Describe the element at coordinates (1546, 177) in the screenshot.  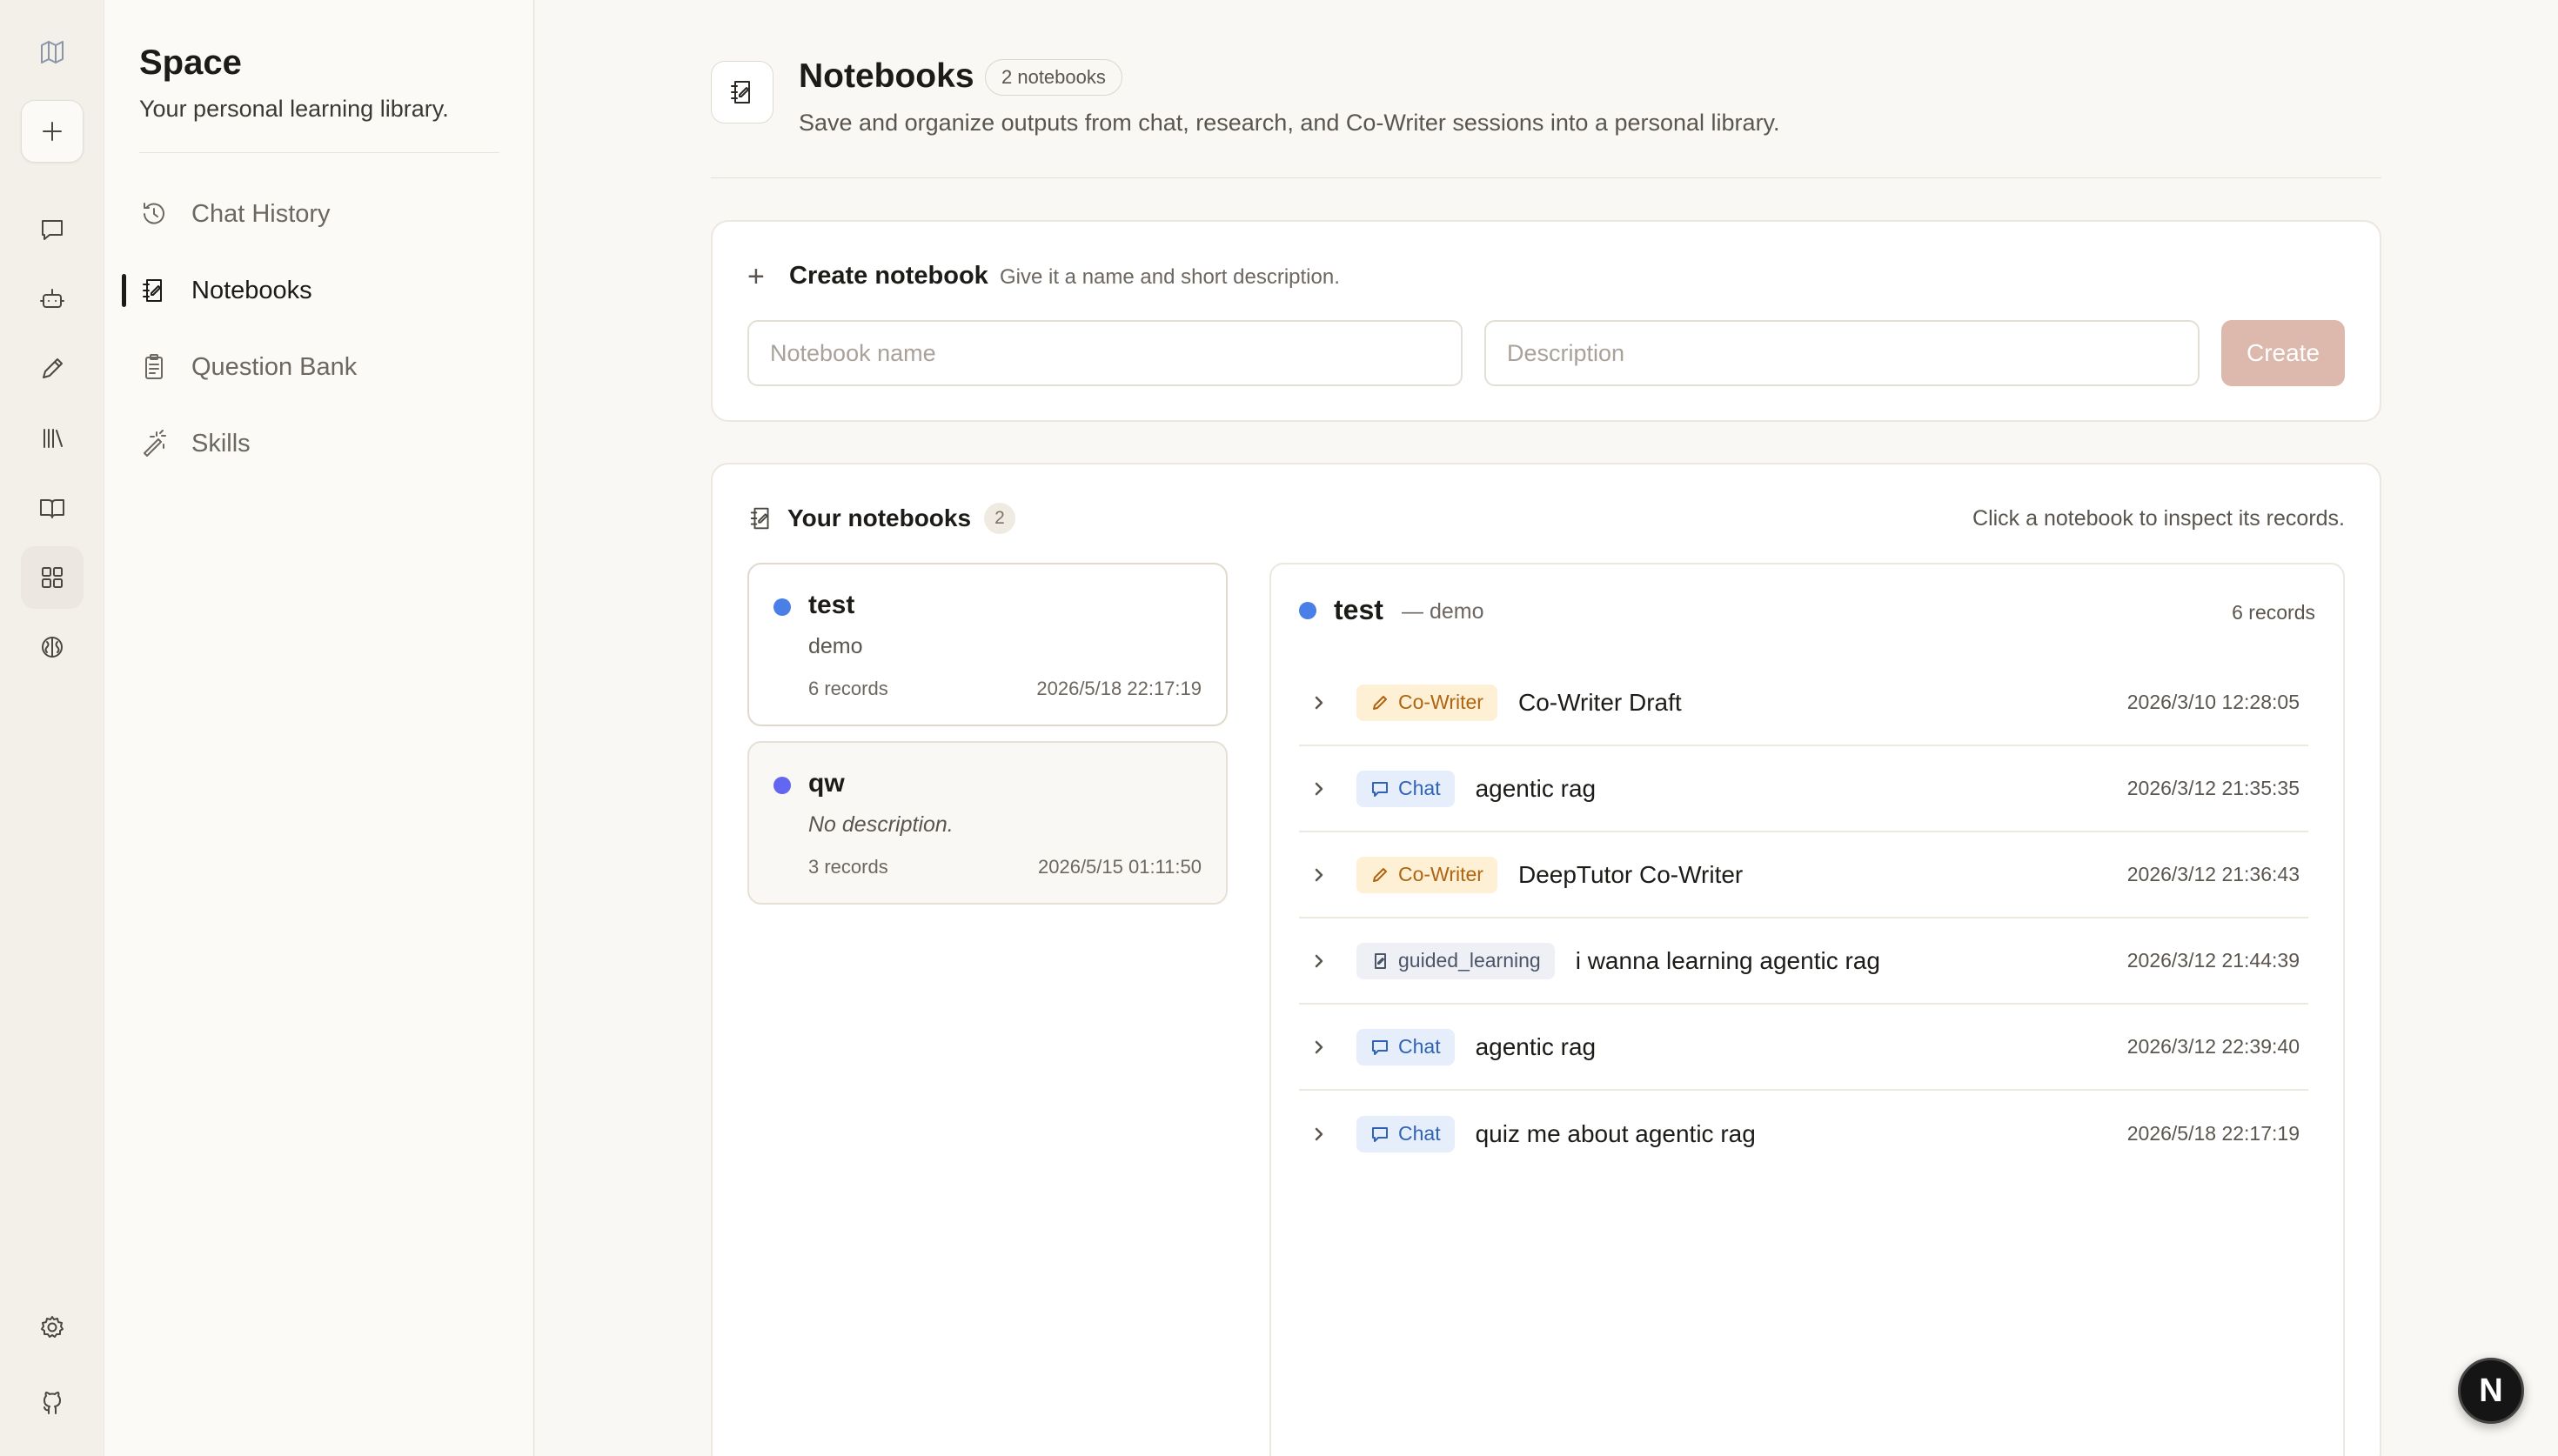
I see `header-divider` at that location.